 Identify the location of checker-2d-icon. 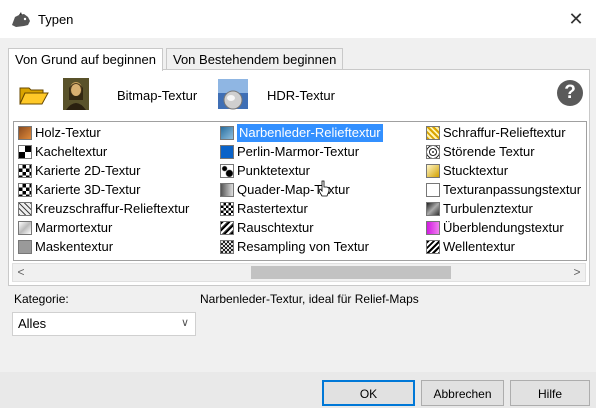
(25, 171).